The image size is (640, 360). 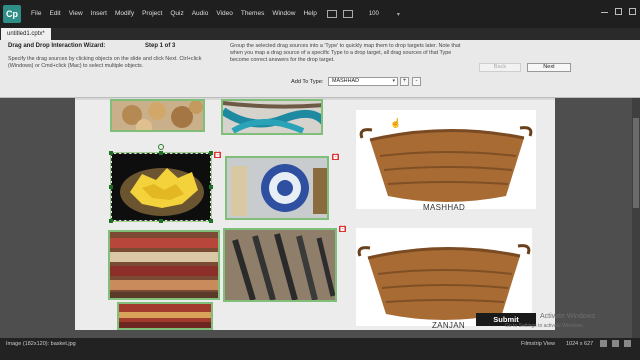 I want to click on maximize-icon, so click(x=618, y=11).